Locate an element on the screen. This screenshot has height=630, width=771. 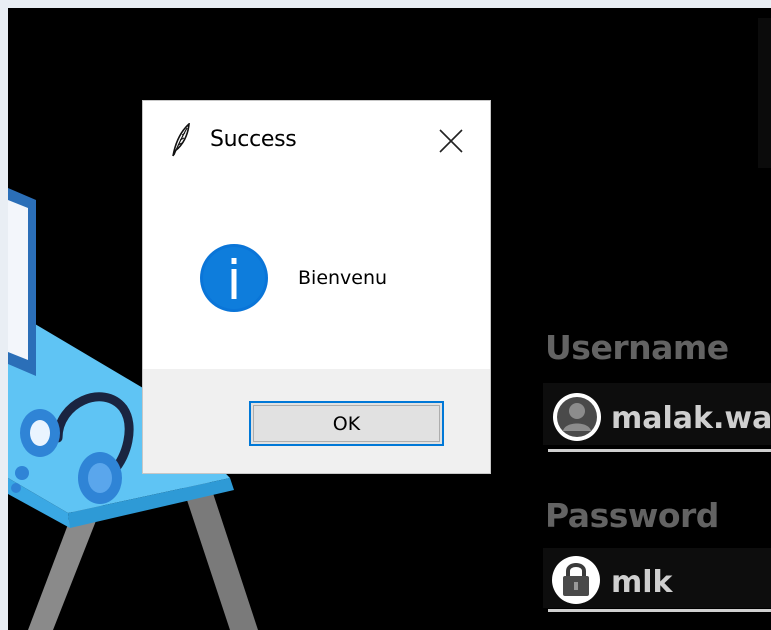
ok-button-label: OK is located at coordinates (346, 423).